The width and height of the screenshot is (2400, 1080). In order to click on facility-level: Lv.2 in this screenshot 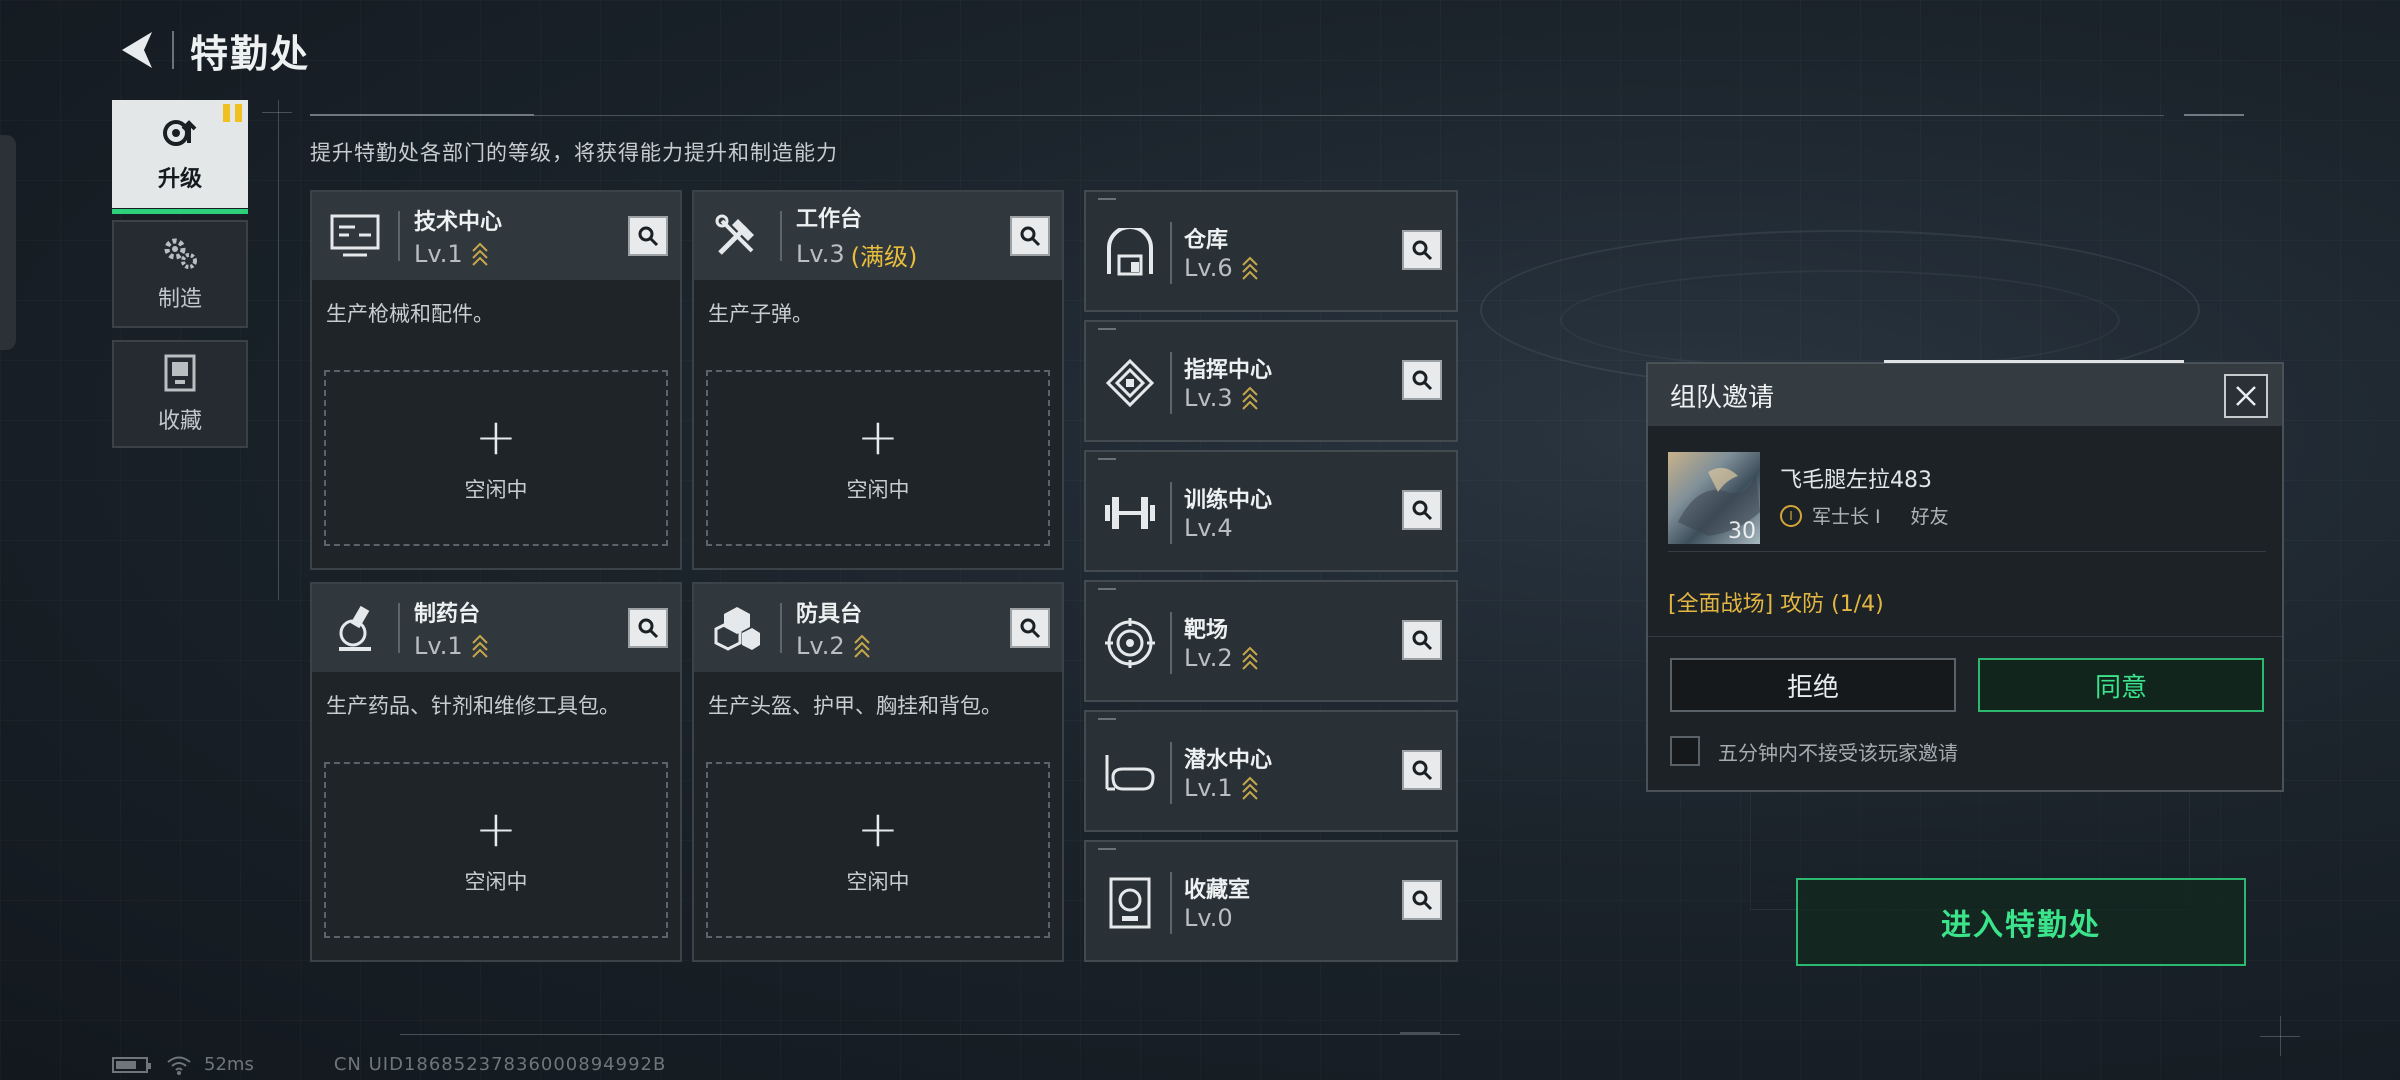, I will do `click(1208, 658)`.